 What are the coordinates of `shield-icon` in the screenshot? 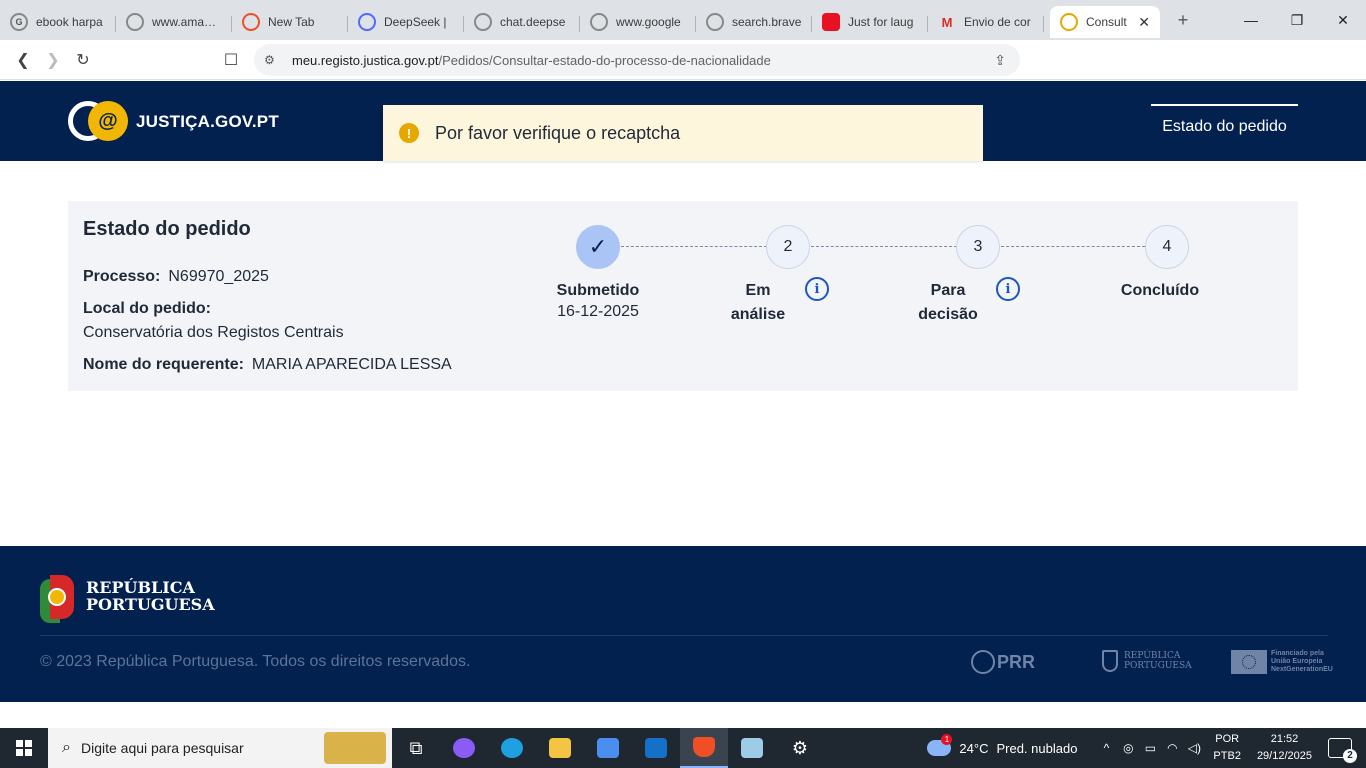 It's located at (1110, 661).